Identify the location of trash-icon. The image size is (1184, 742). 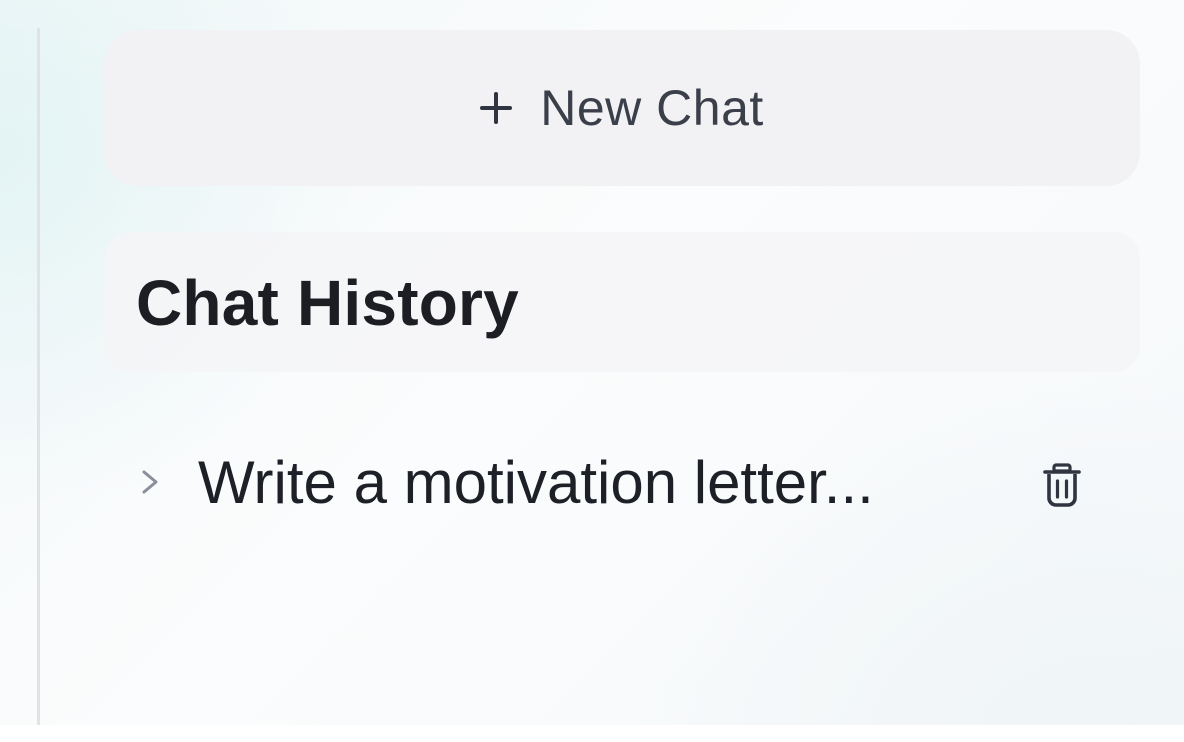
(1062, 485).